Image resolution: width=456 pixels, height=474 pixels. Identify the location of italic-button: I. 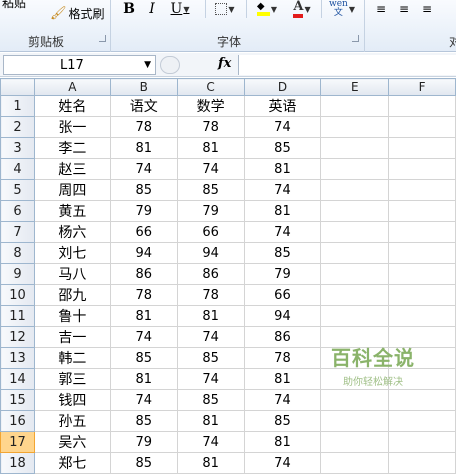
(152, 9).